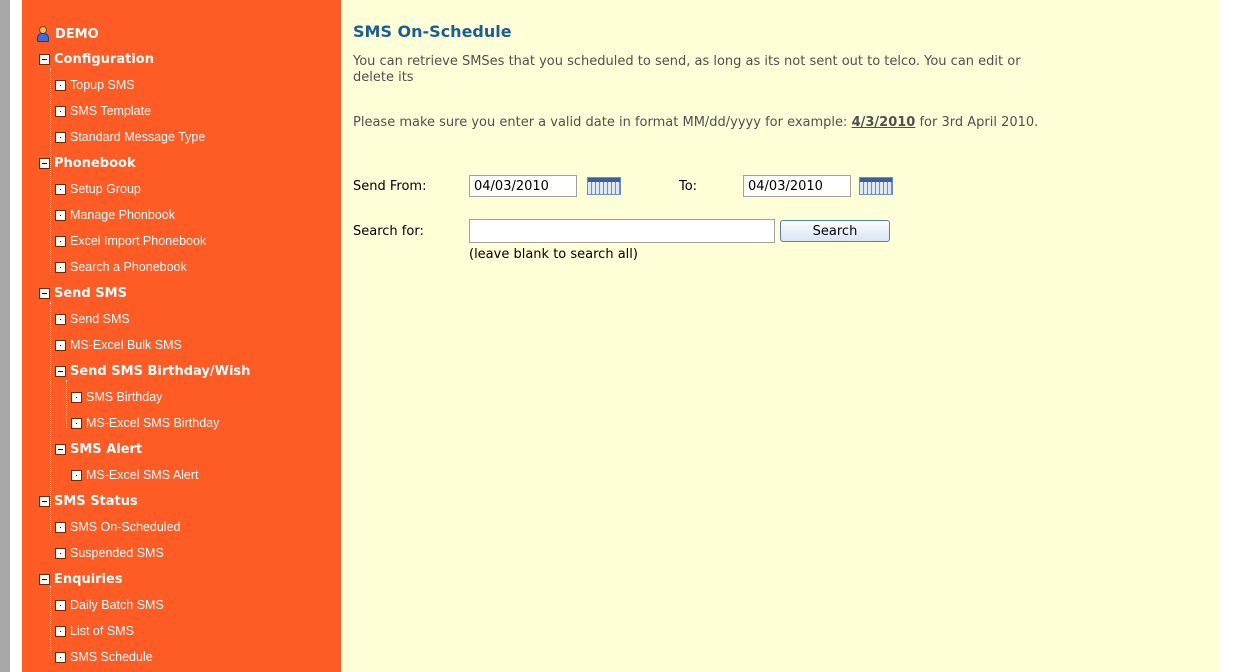 This screenshot has width=1248, height=672. I want to click on sidebar-item-sms-on-scheduled: SMS On-Scheduled, so click(117, 527).